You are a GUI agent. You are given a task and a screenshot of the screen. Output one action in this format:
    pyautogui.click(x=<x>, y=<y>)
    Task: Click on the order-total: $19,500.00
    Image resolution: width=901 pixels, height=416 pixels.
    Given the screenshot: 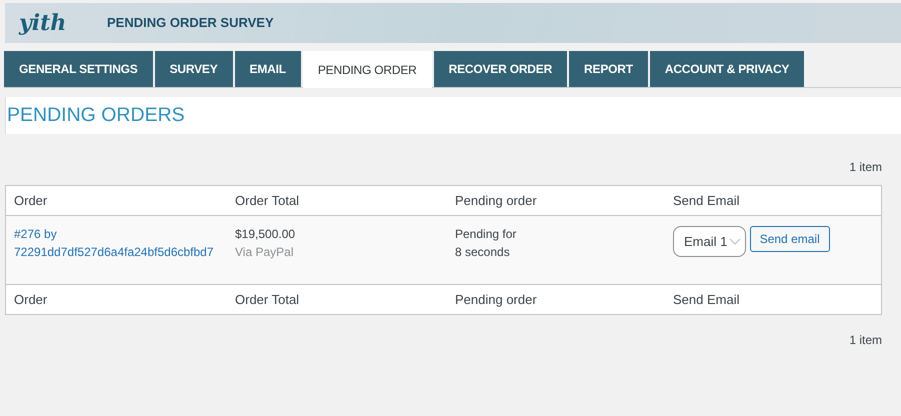 What is the action you would take?
    pyautogui.click(x=265, y=234)
    